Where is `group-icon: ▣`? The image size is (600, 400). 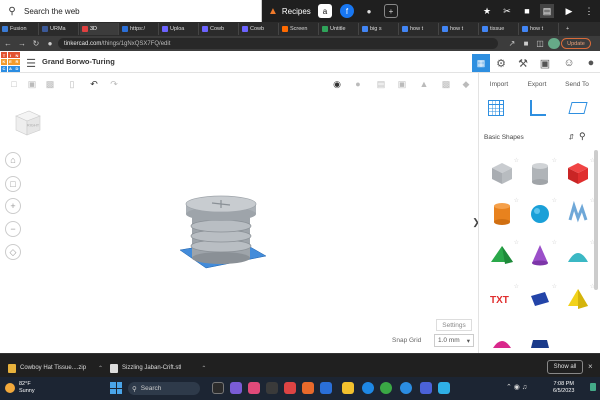
group-icon: ▣ is located at coordinates (402, 84).